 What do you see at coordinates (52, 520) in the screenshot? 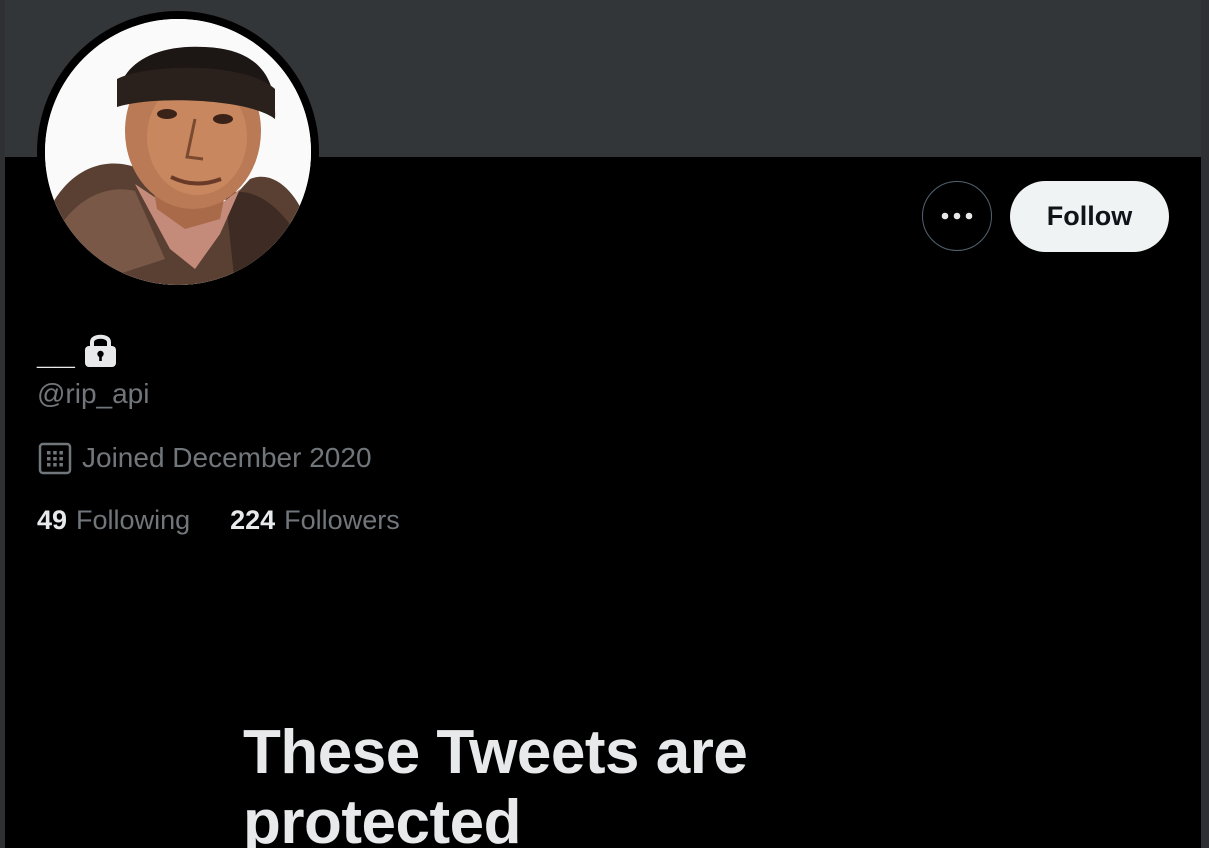
I see `following-count: 49` at bounding box center [52, 520].